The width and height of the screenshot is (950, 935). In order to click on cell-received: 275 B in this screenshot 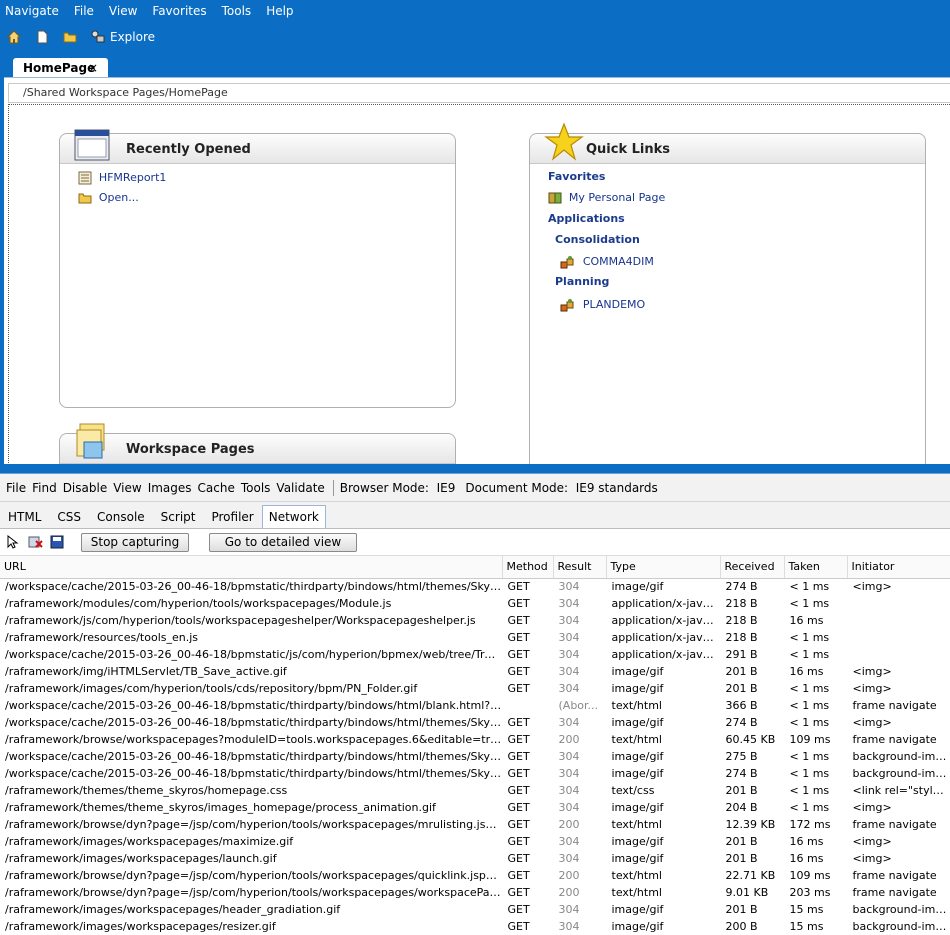, I will do `click(752, 756)`.